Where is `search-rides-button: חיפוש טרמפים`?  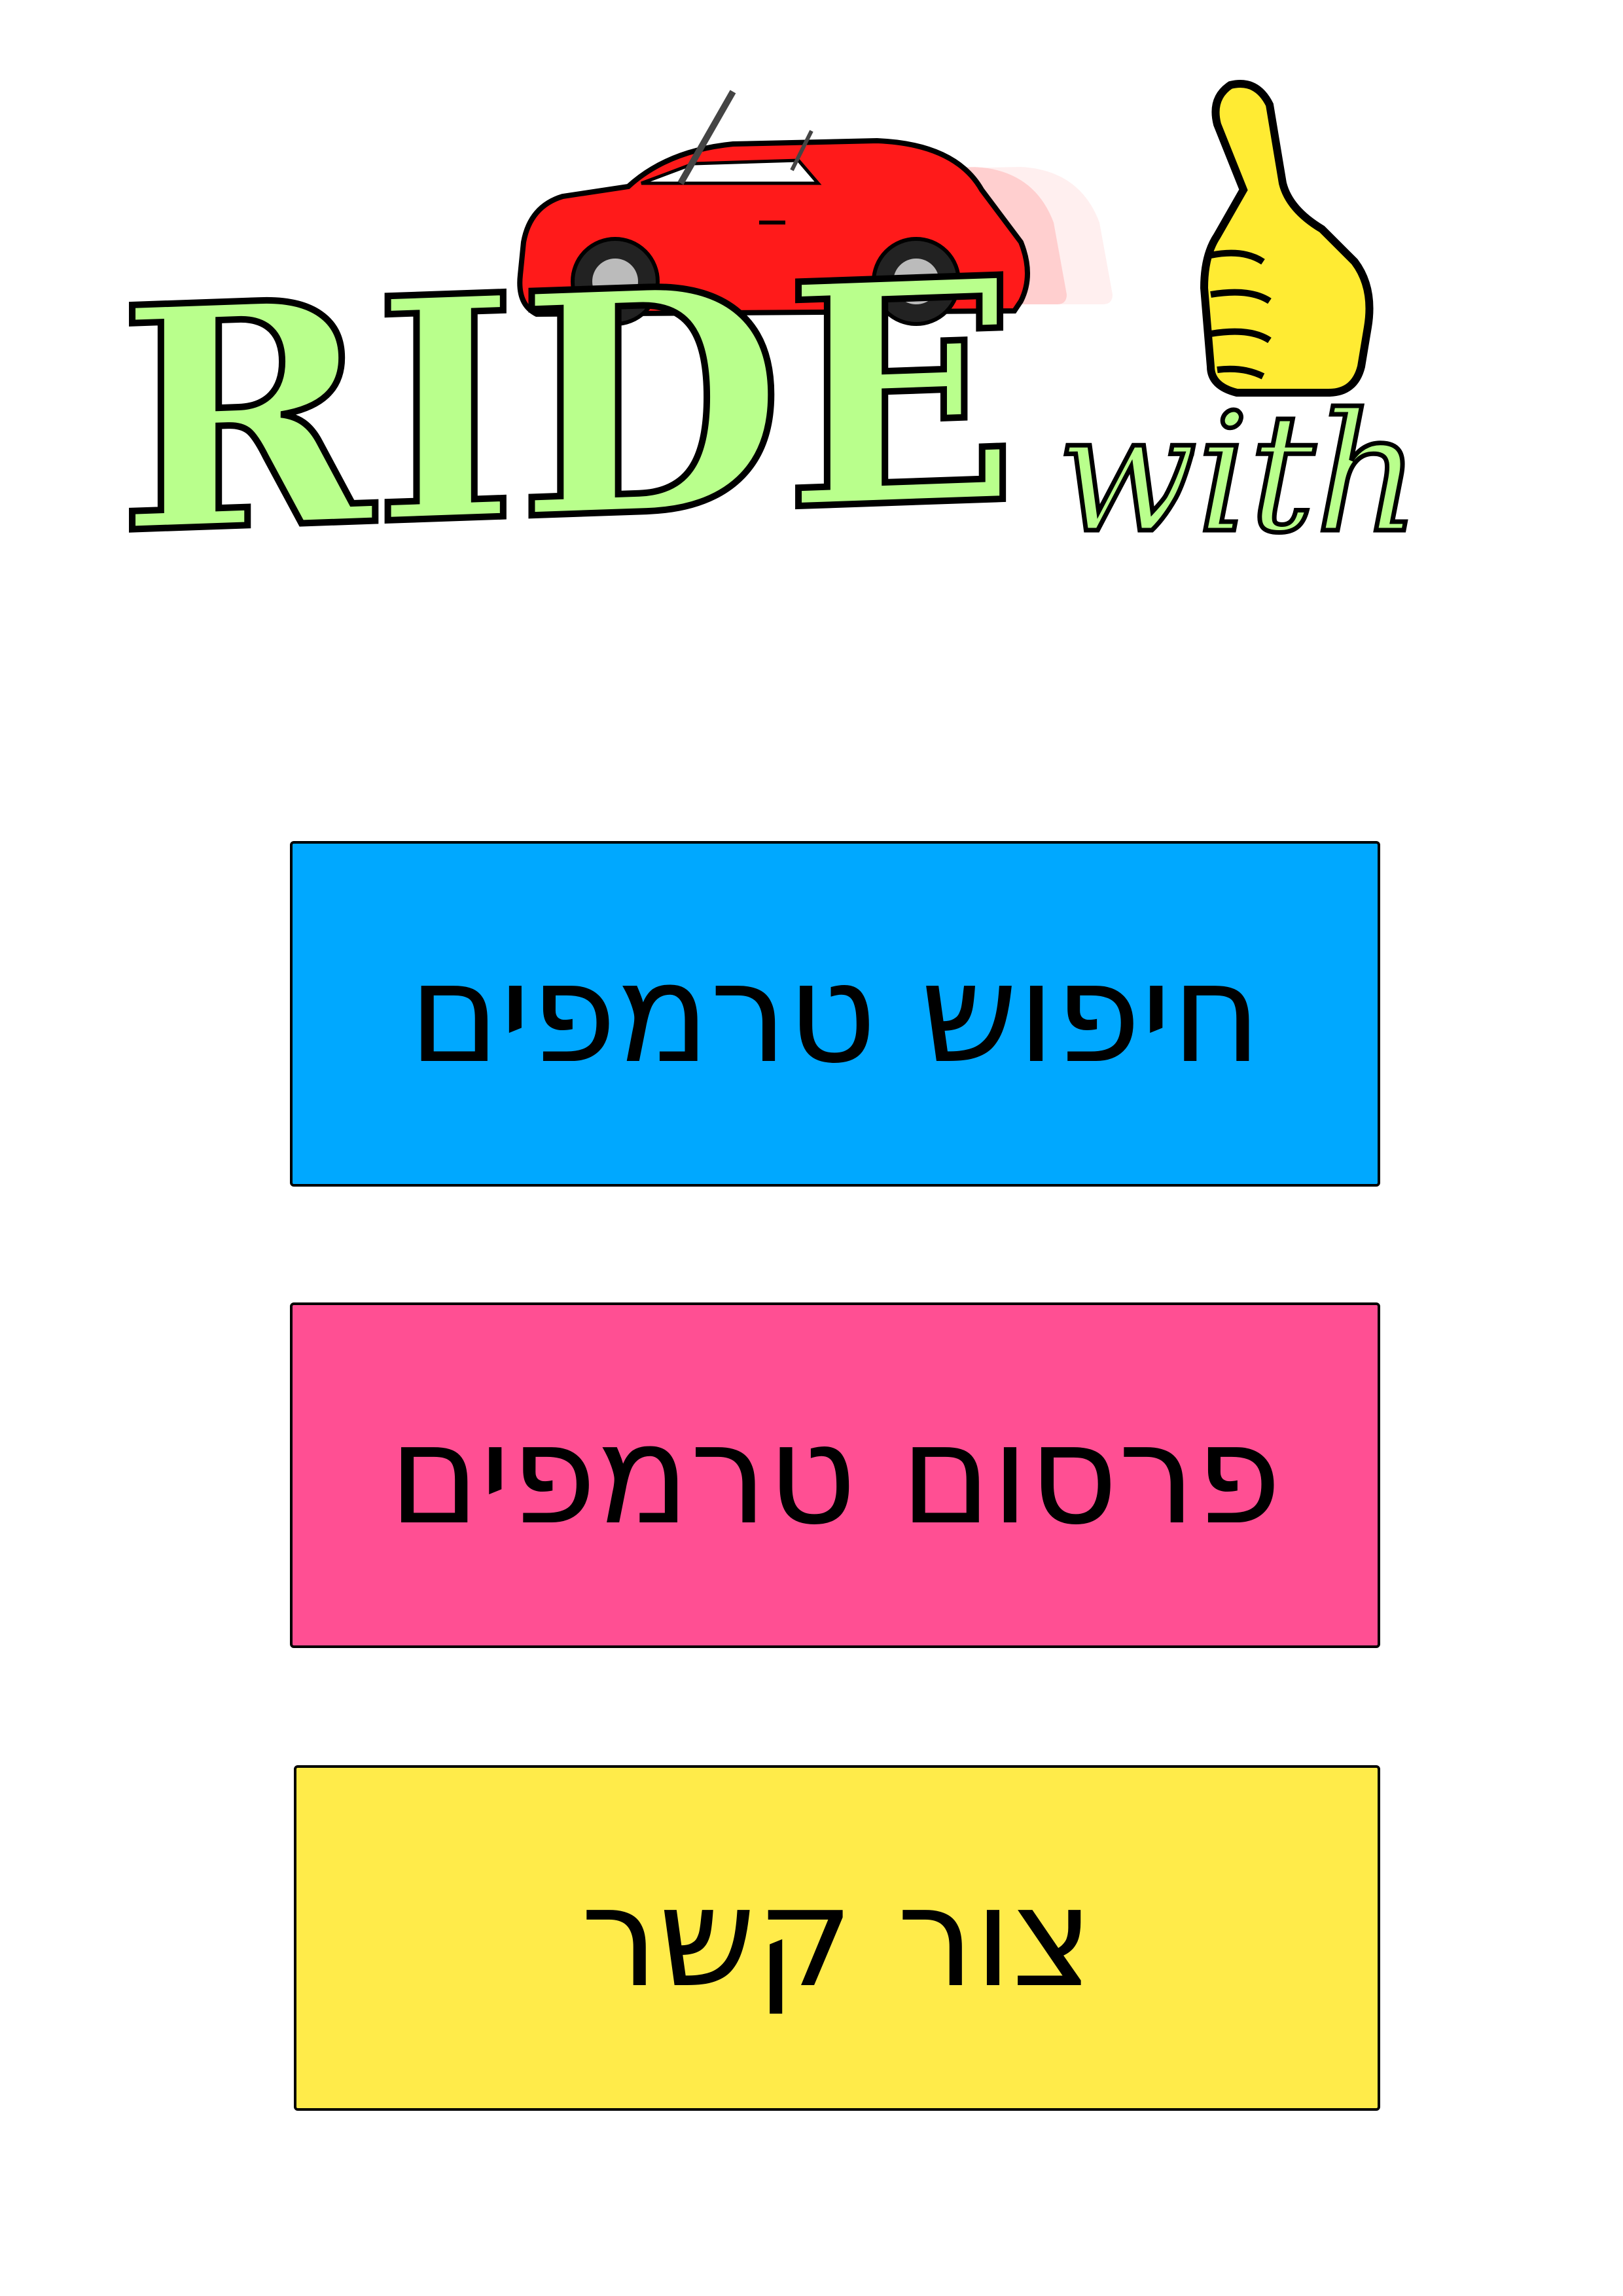
search-rides-button: חיפוש טרמפים is located at coordinates (835, 1014).